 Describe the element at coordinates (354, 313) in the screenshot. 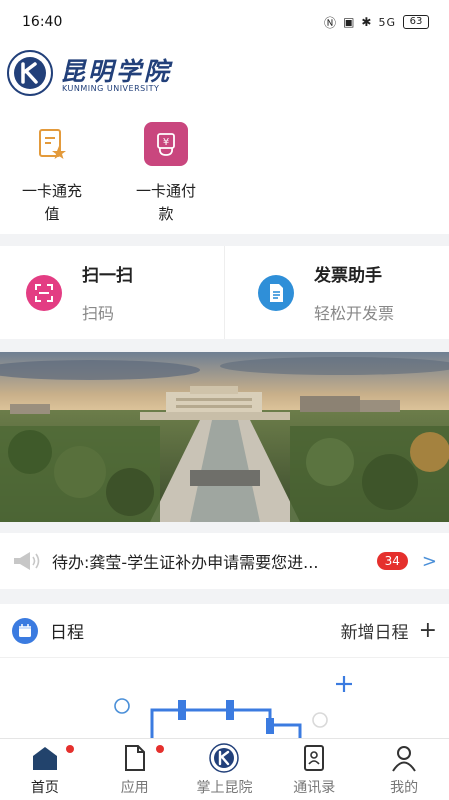

I see `invoice-subtitle: 轻松开发票` at that location.